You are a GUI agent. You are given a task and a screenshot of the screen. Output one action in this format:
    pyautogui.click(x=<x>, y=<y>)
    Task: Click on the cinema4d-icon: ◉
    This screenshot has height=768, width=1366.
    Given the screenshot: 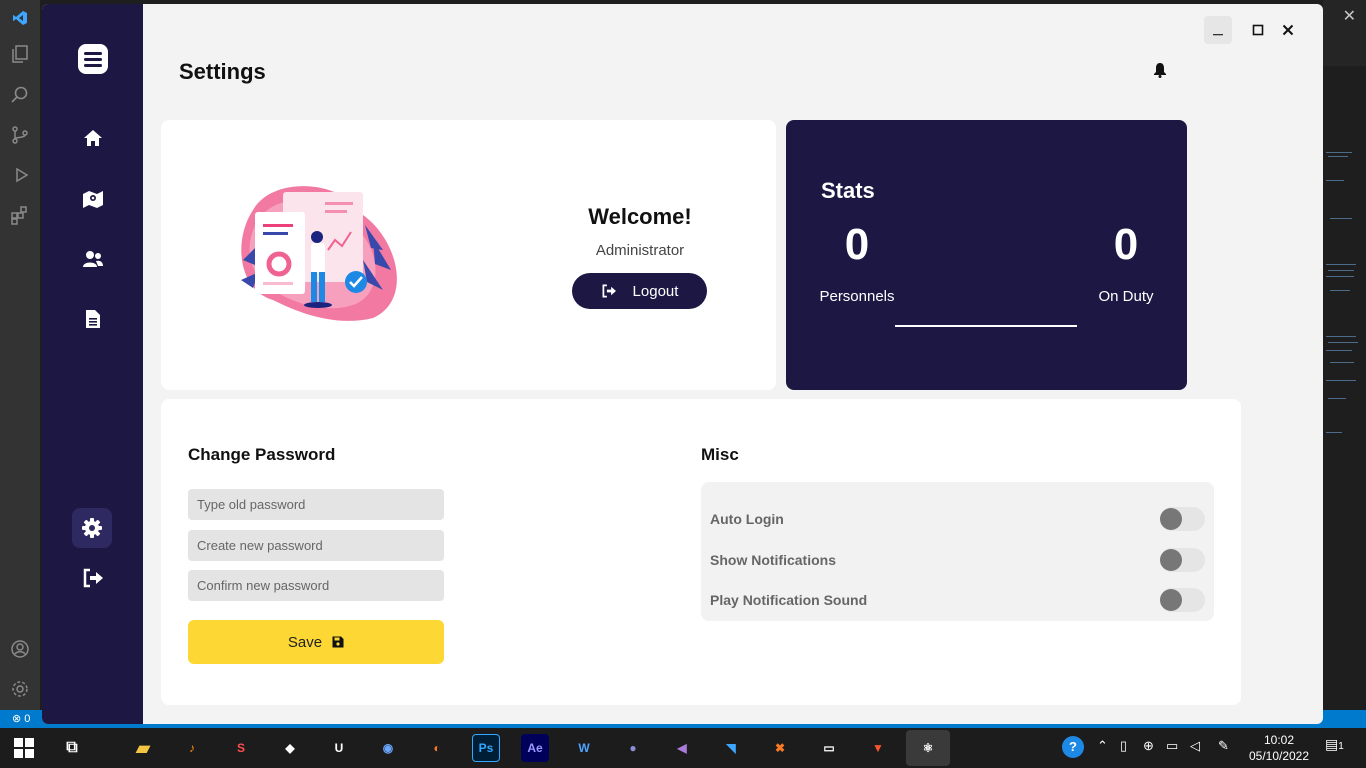 What is the action you would take?
    pyautogui.click(x=388, y=748)
    